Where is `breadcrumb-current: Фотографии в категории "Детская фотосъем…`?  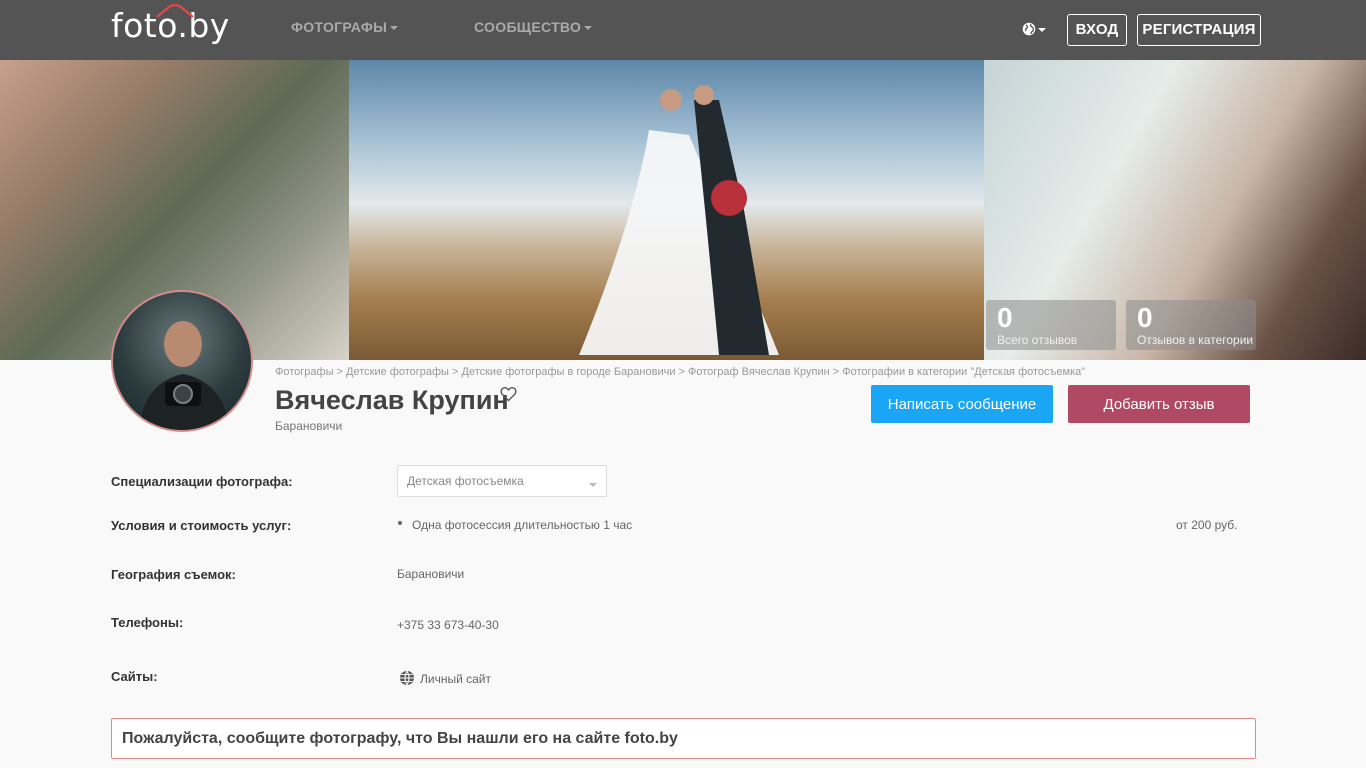 breadcrumb-current: Фотографии в категории "Детская фотосъем… is located at coordinates (964, 372).